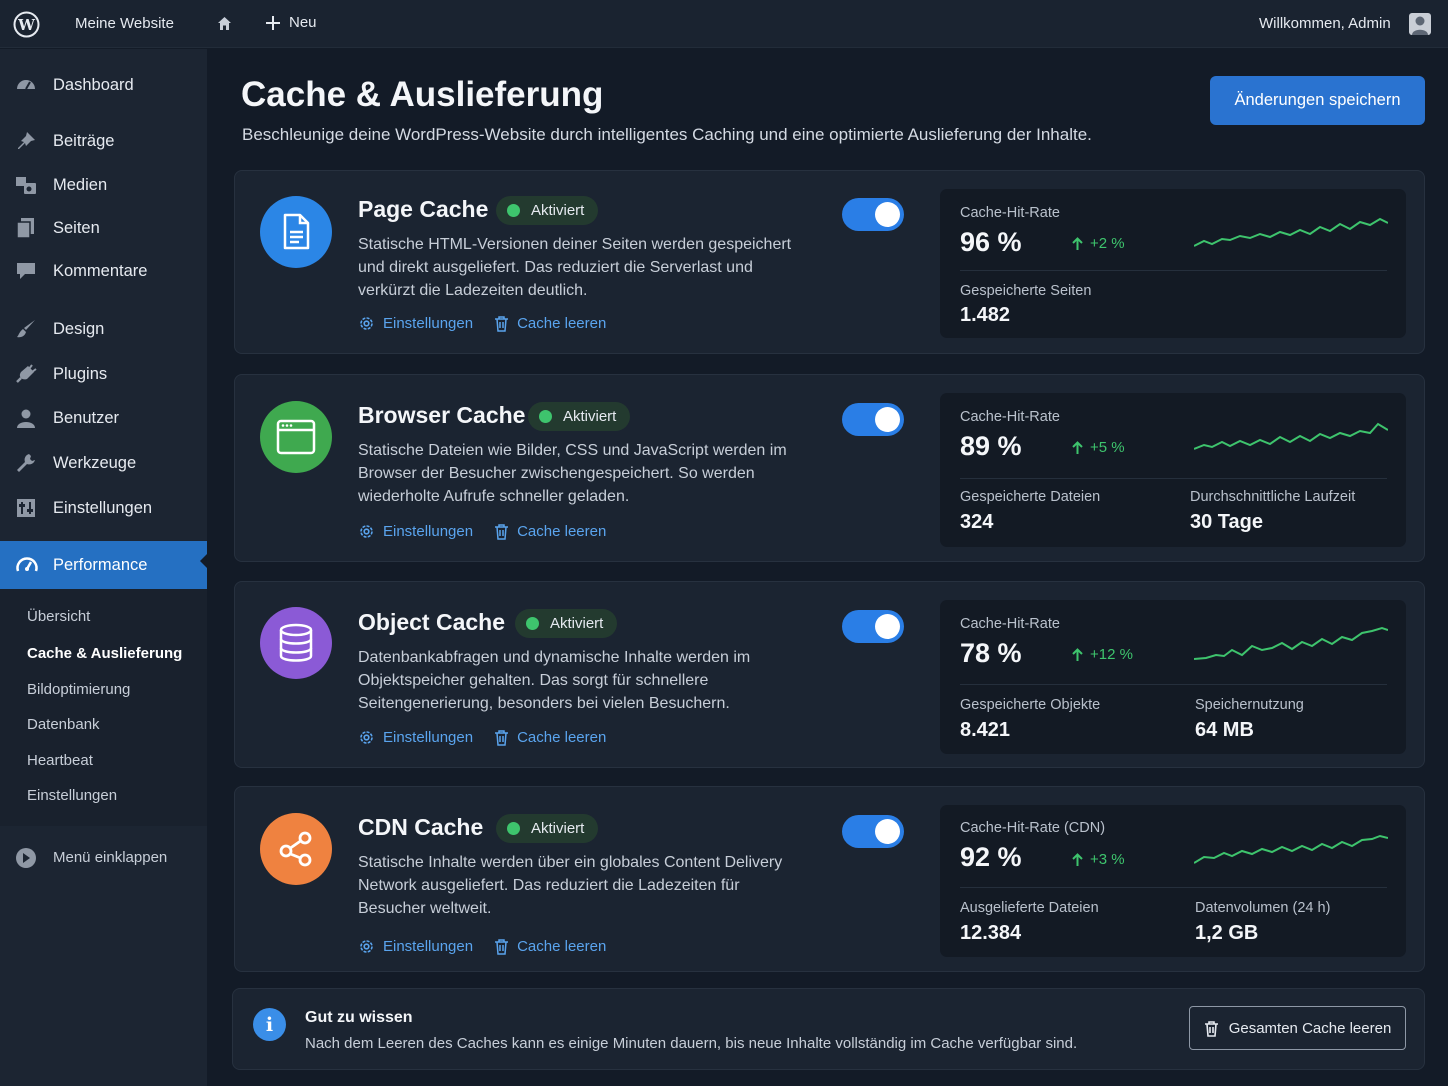 This screenshot has width=1448, height=1086. Describe the element at coordinates (273, 22) in the screenshot. I see `plus-icon` at that location.